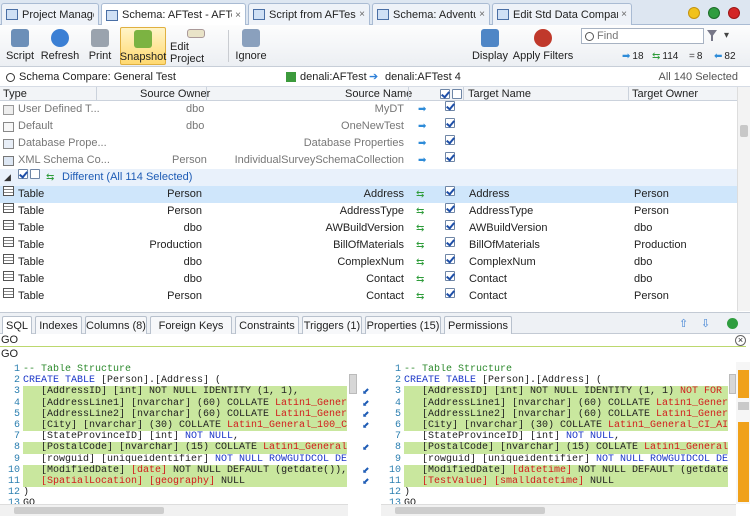  Describe the element at coordinates (191, 333) in the screenshot. I see `tab-foreign-keys: Foreign Keys (1)` at that location.